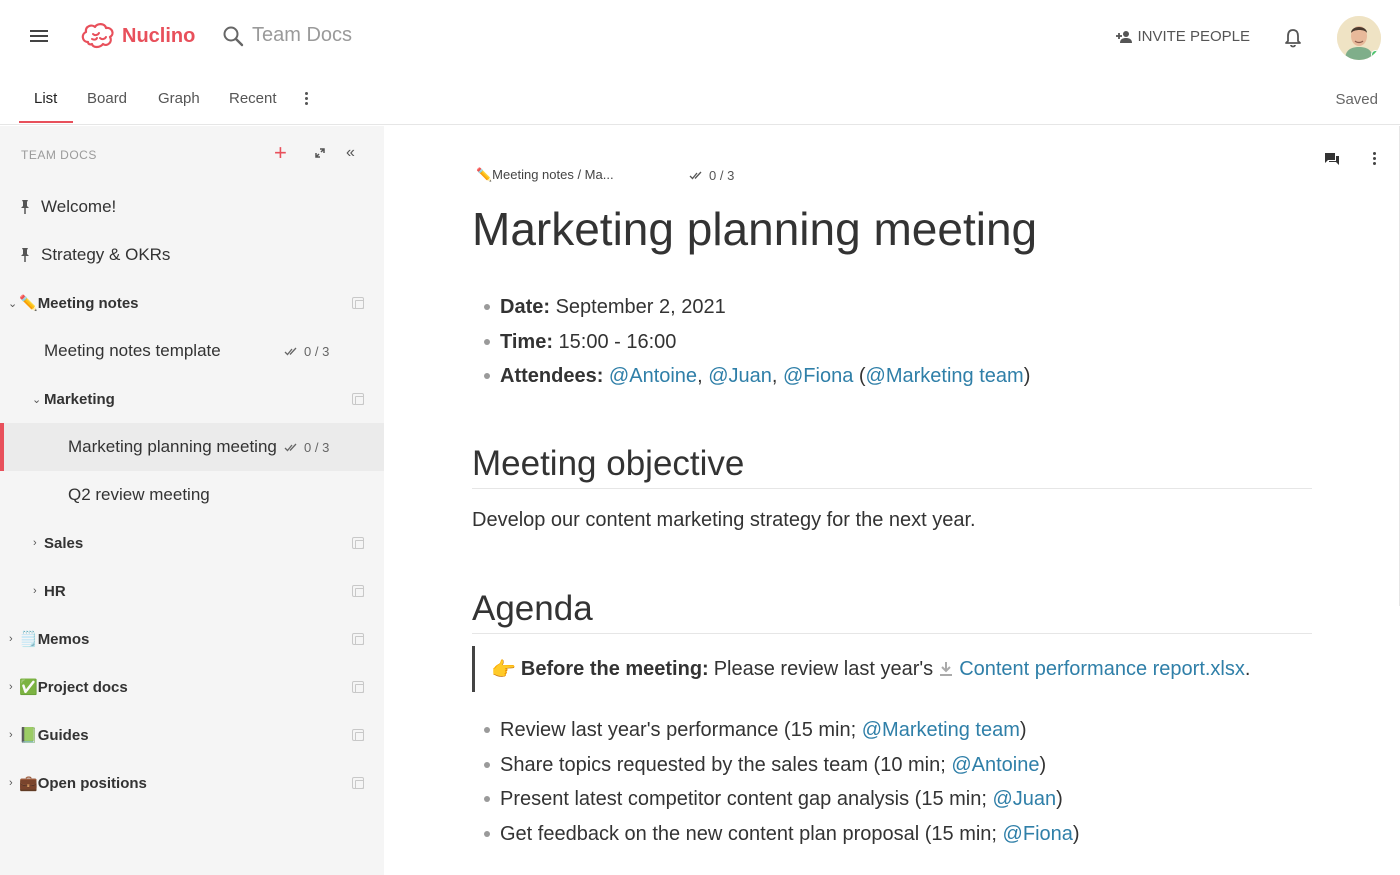 The width and height of the screenshot is (1400, 875). I want to click on comments-icon, so click(1332, 161).